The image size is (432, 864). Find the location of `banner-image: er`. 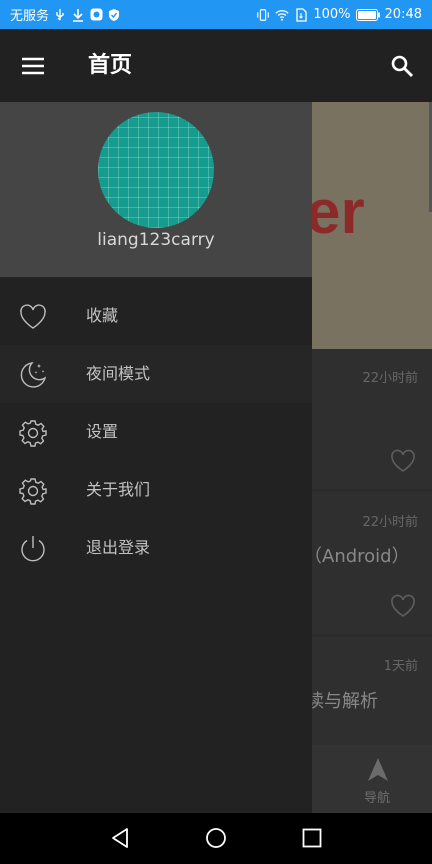

banner-image: er is located at coordinates (372, 225).